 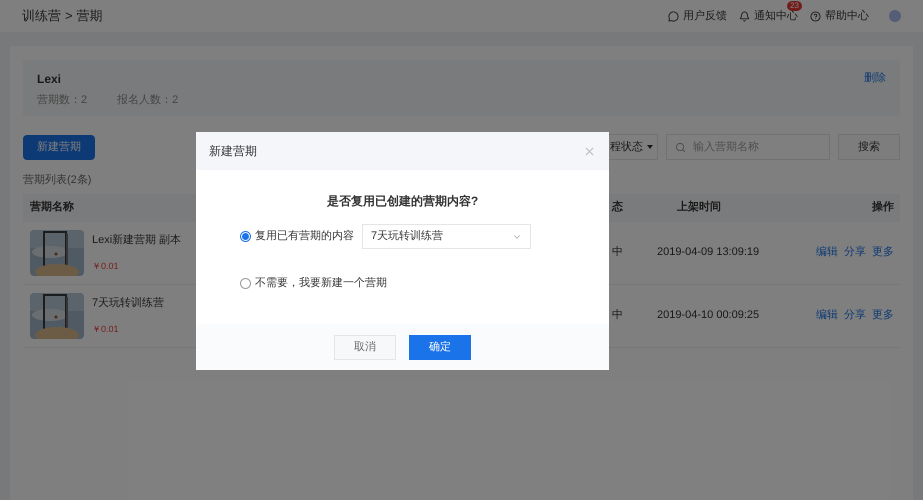 What do you see at coordinates (697, 16) in the screenshot?
I see `header-link: 用户反馈` at bounding box center [697, 16].